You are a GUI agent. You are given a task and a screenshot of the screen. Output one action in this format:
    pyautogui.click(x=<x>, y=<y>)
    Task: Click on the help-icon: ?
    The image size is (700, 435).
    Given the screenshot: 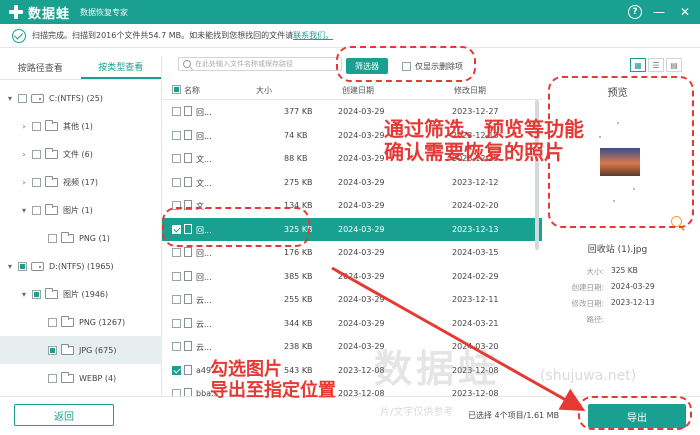 What is the action you would take?
    pyautogui.click(x=635, y=12)
    